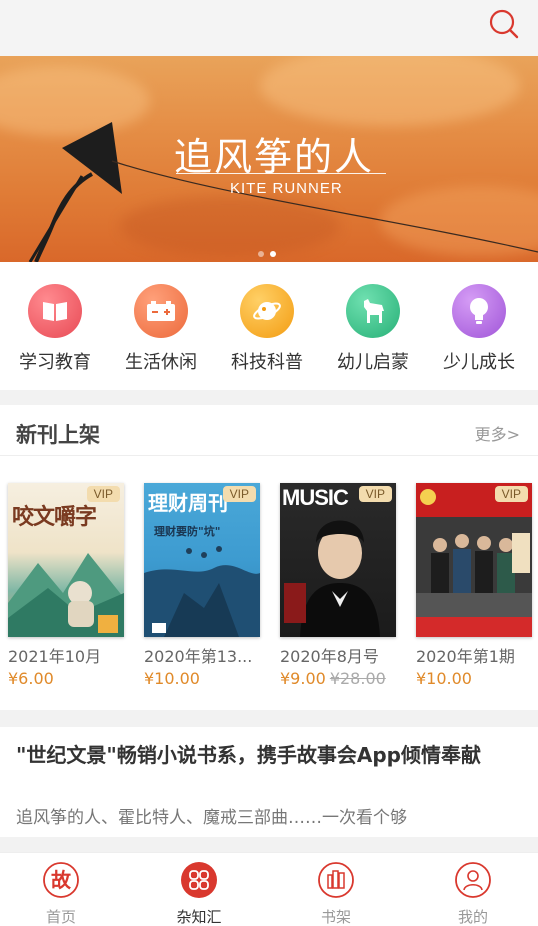 The height and width of the screenshot is (926, 538). I want to click on tab-label: 首页, so click(60, 917).